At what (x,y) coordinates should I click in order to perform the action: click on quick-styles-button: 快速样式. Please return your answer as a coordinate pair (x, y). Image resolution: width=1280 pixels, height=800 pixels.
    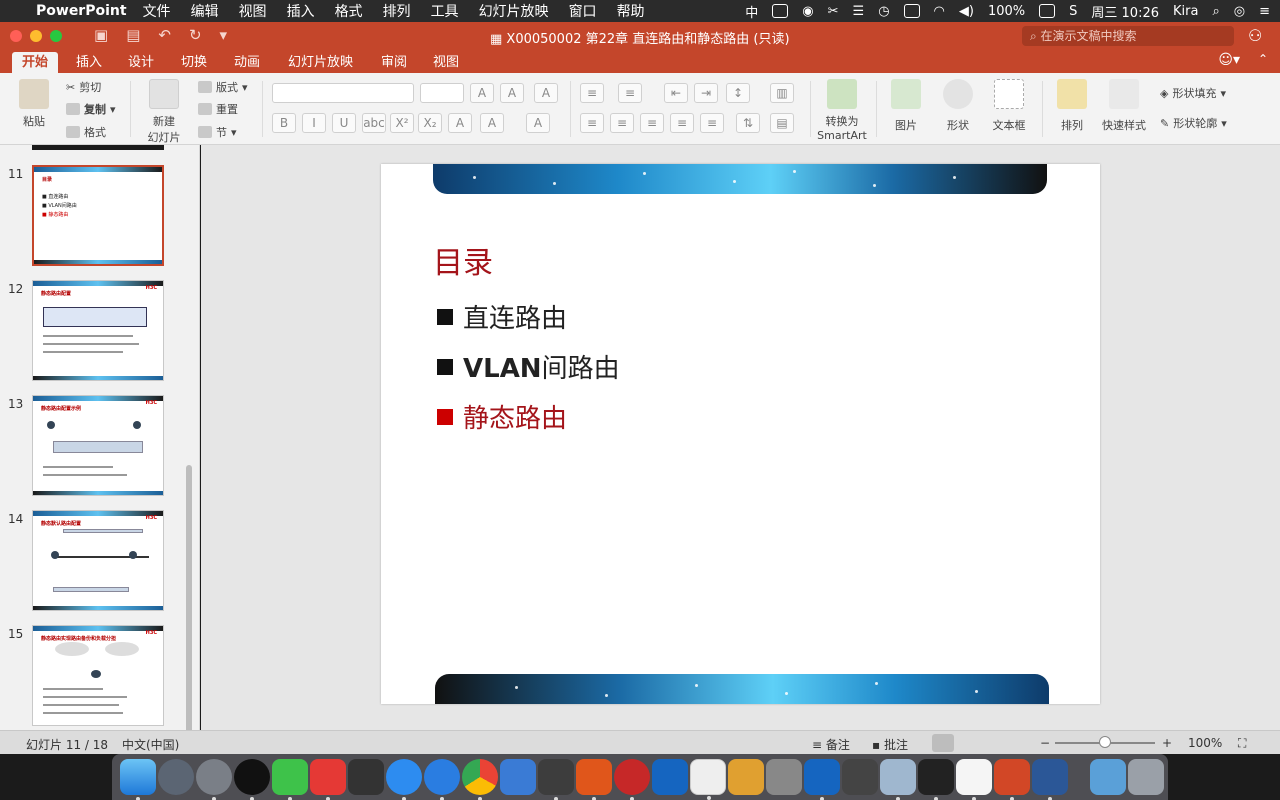
    Looking at the image, I should click on (1124, 106).